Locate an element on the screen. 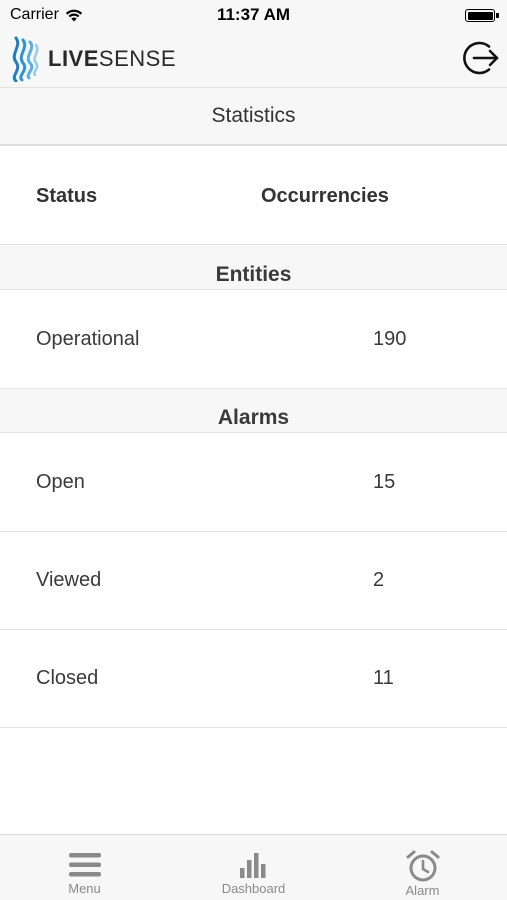 This screenshot has height=900, width=507. page-title: Statistics is located at coordinates (253, 115).